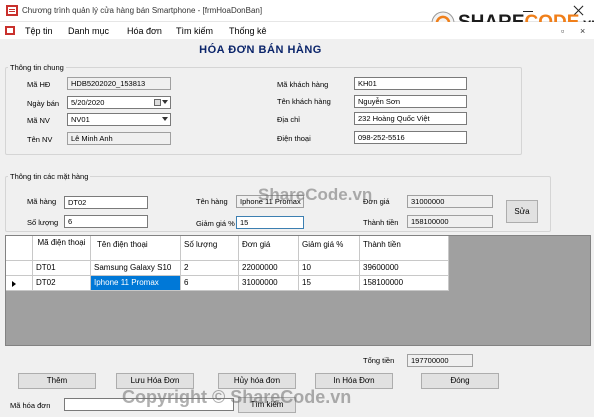 The width and height of the screenshot is (594, 417). Describe the element at coordinates (19, 268) in the screenshot. I see `row-header` at that location.